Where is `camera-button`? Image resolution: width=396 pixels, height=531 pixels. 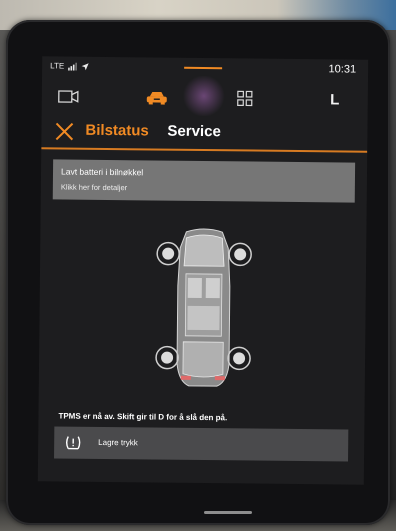
camera-button is located at coordinates (69, 96).